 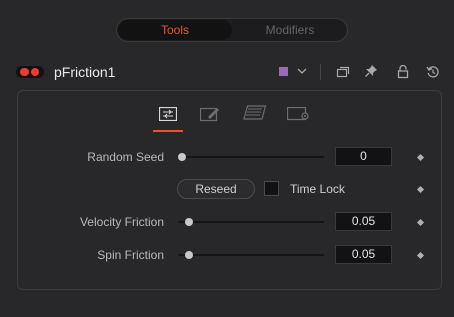 I want to click on time-lock-checkbox, so click(x=271, y=188).